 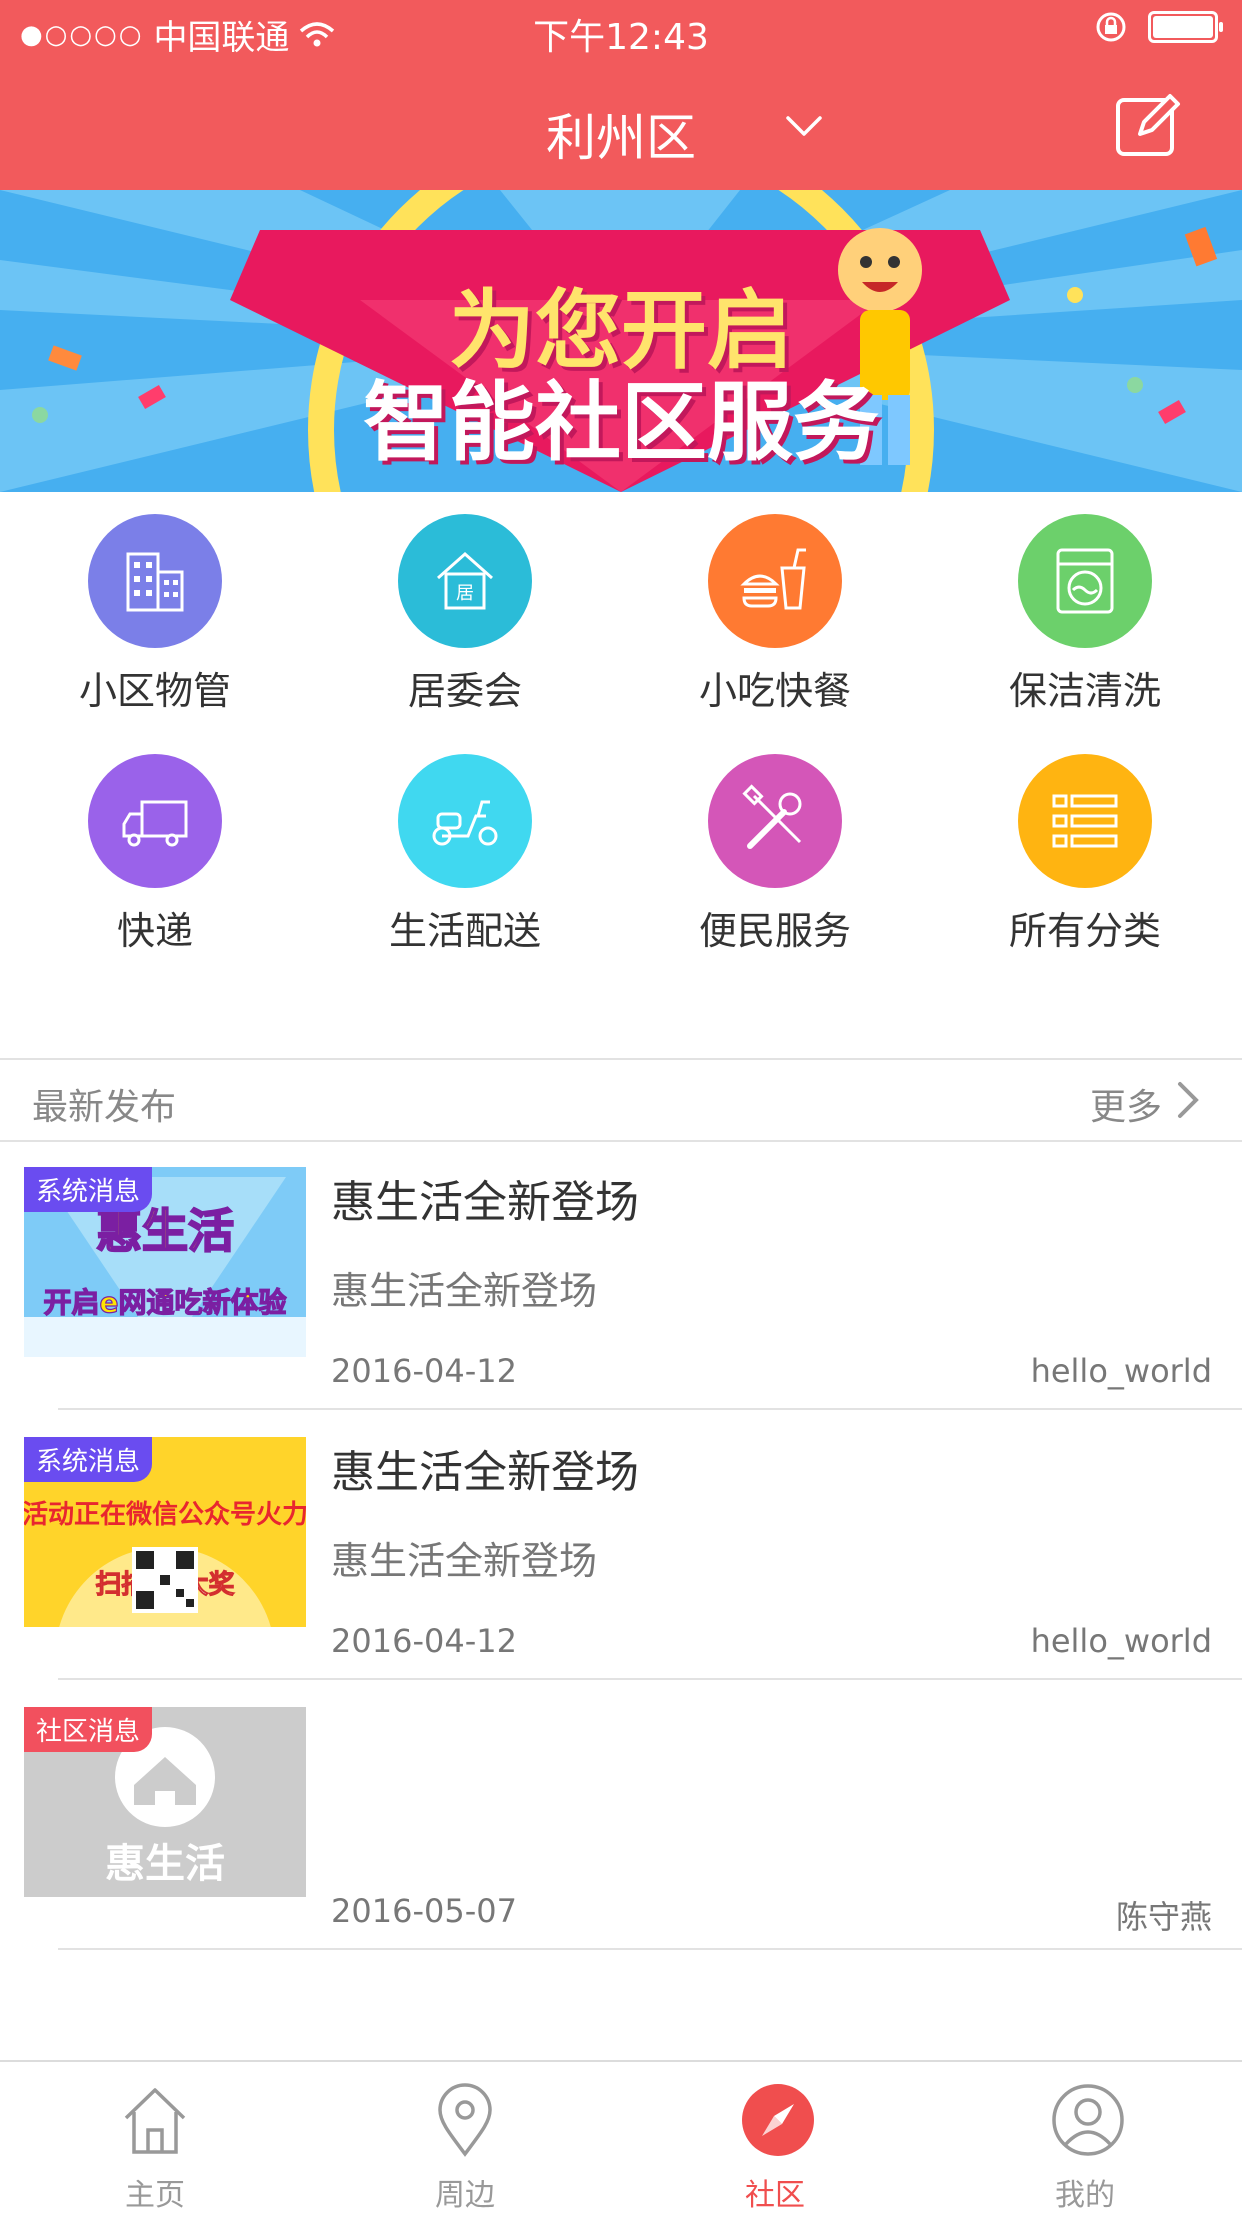 I want to click on category-label: 居委会, so click(x=464, y=691).